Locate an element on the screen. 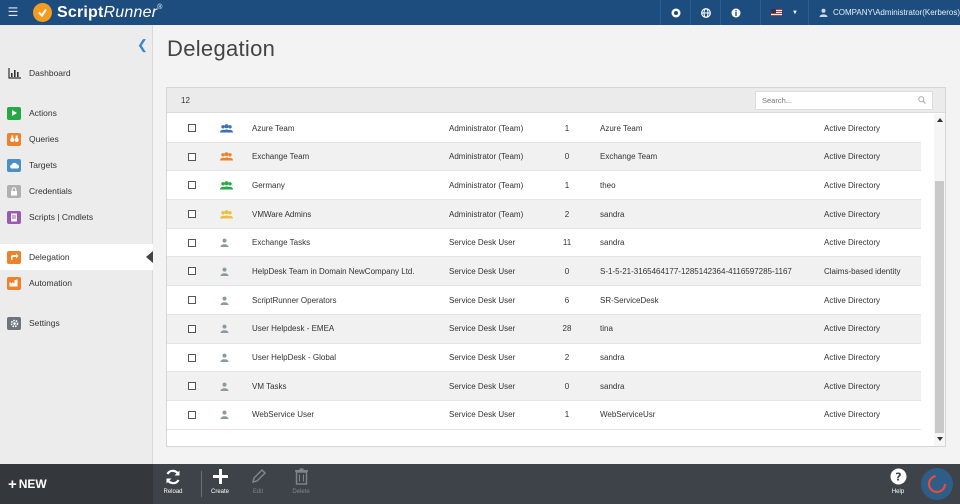  collapse-sidebar-icon: ❮ is located at coordinates (142, 45).